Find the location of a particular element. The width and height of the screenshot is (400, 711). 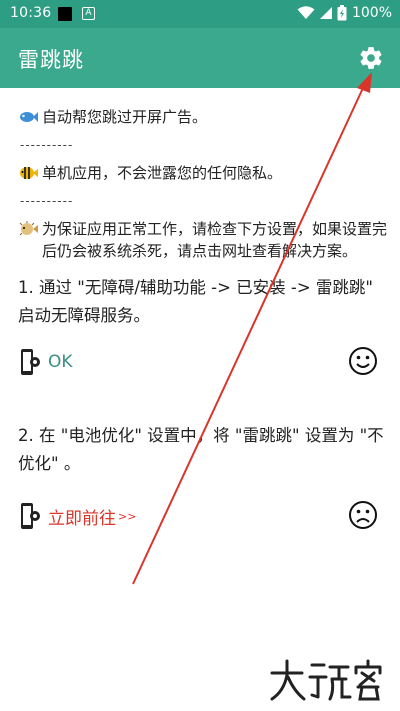

notice-text: 自动帮您跳过开屏广告。 is located at coordinates (125, 117).